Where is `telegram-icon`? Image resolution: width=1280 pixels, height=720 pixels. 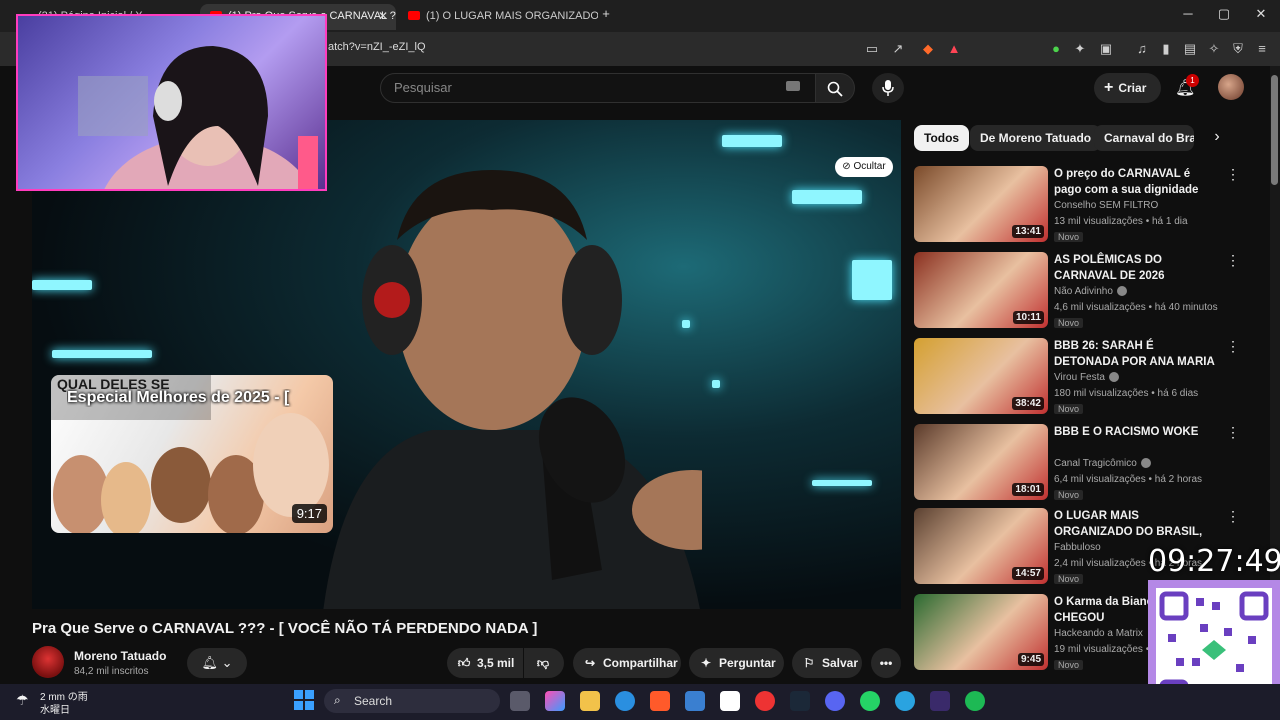
telegram-icon is located at coordinates (905, 701).